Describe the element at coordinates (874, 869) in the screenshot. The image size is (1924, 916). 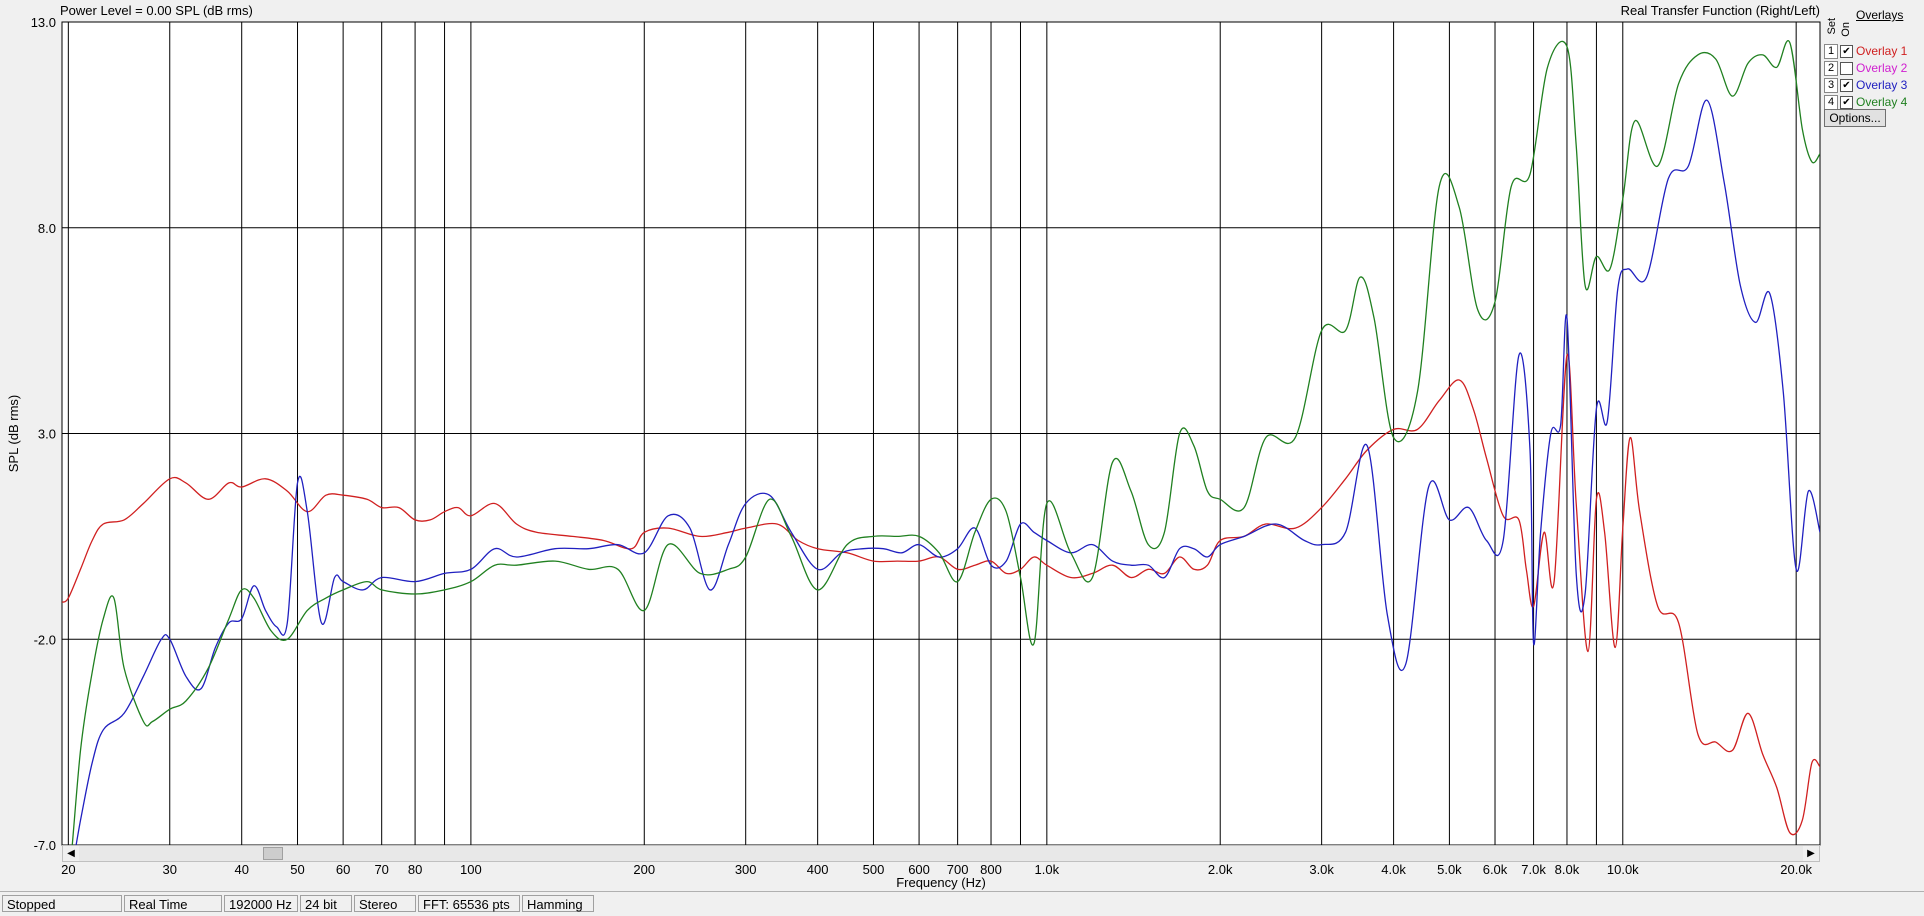
I see `x-tick-label: 500` at that location.